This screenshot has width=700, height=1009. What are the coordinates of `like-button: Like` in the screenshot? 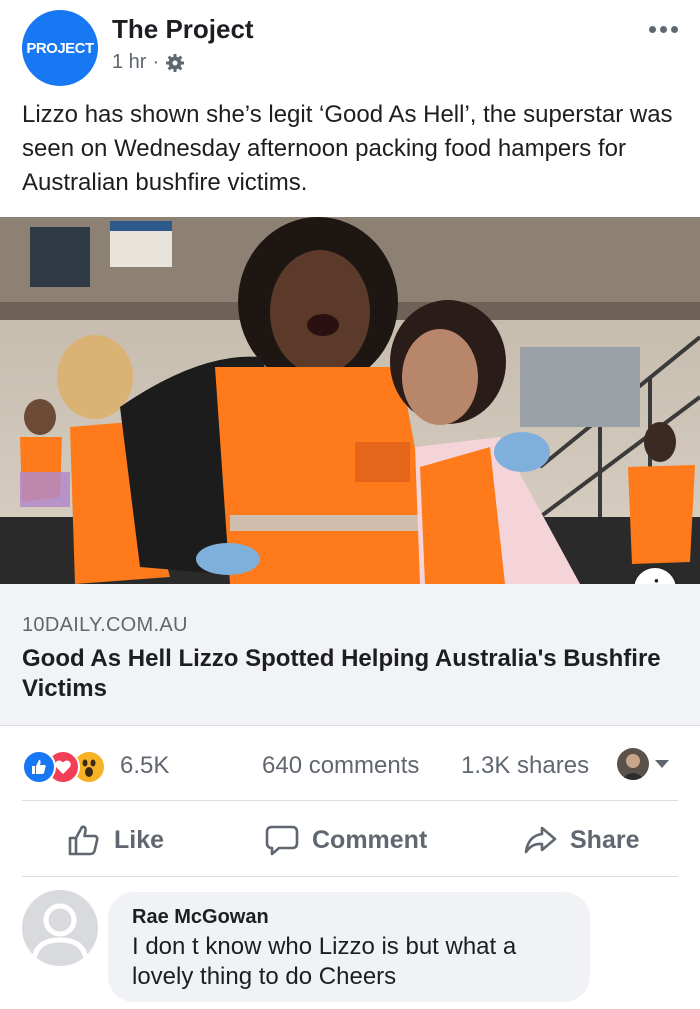 It's located at (115, 840).